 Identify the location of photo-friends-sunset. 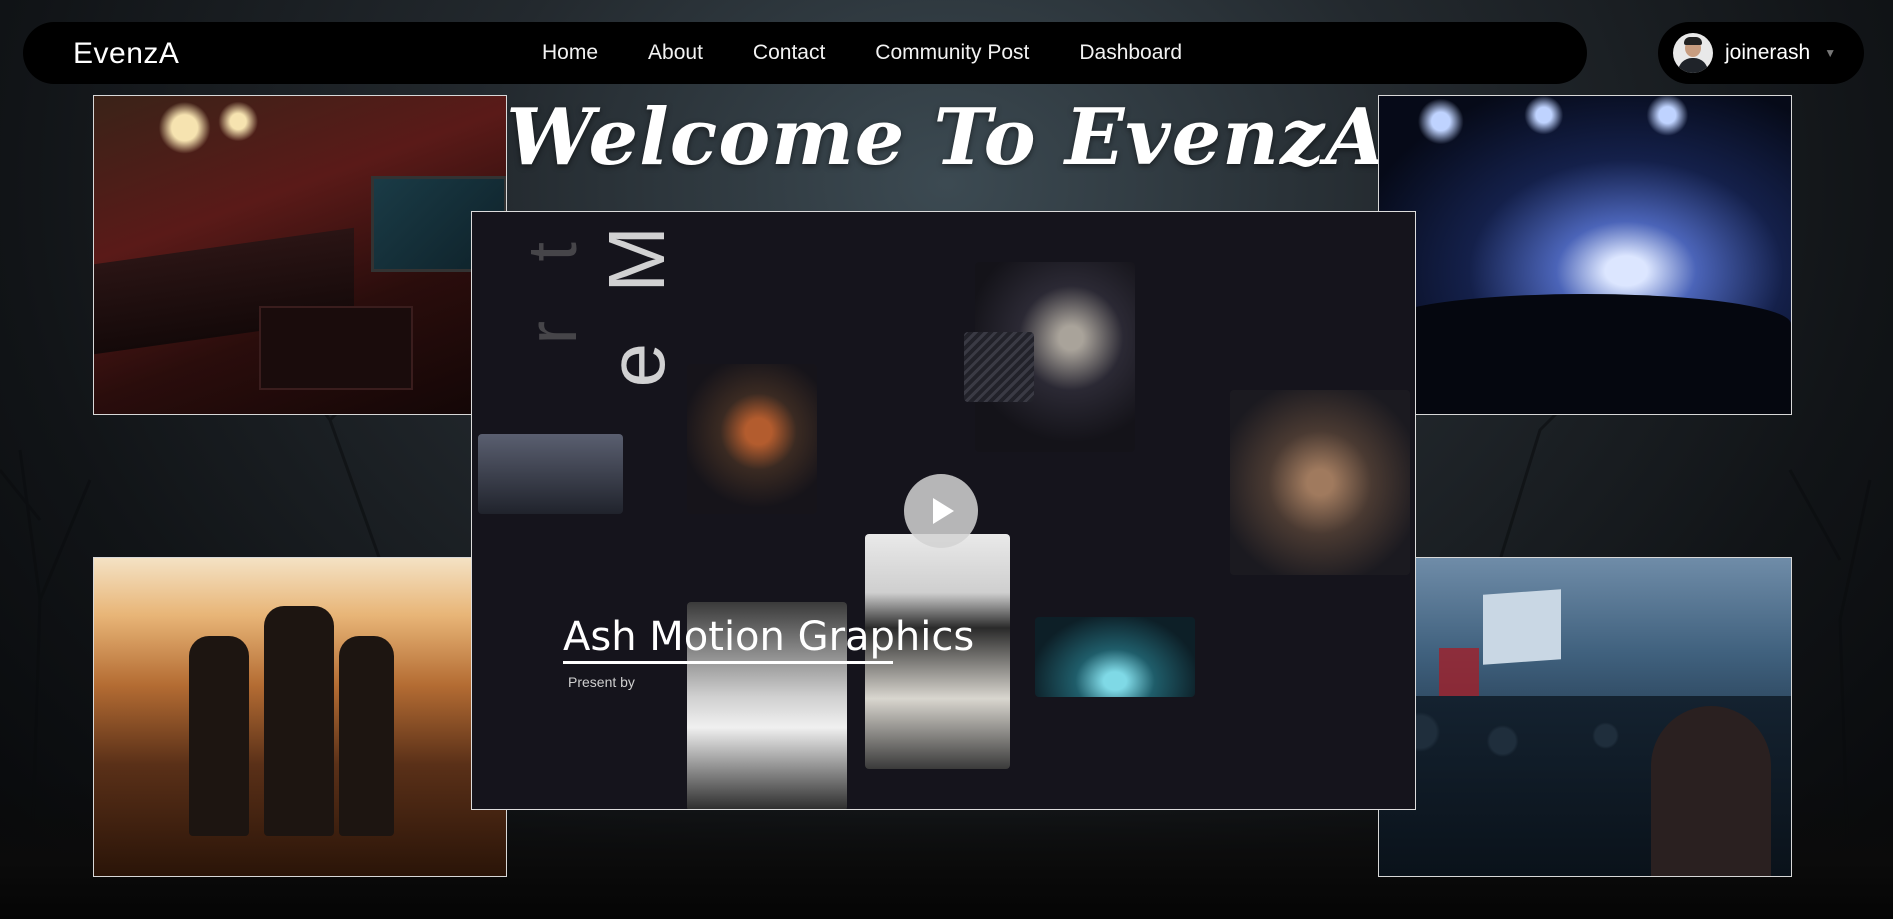
(300, 717).